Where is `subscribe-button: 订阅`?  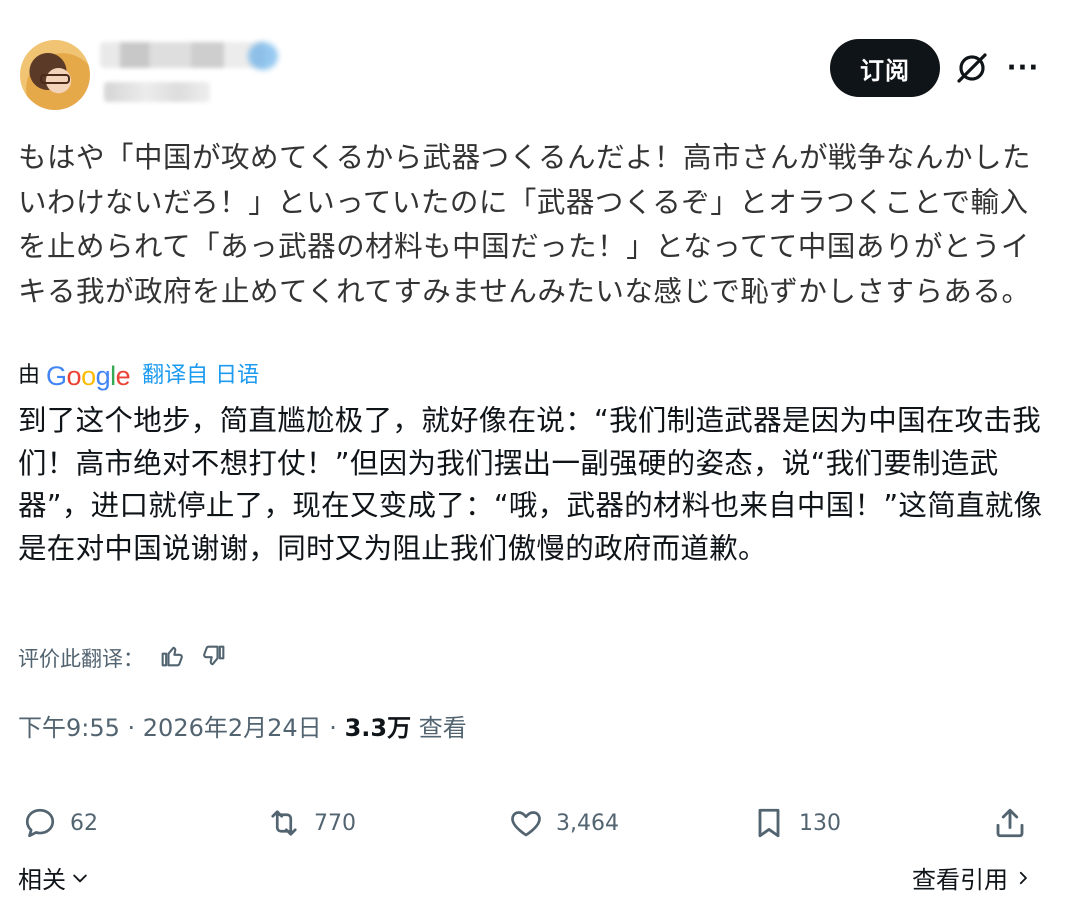 subscribe-button: 订阅 is located at coordinates (885, 68).